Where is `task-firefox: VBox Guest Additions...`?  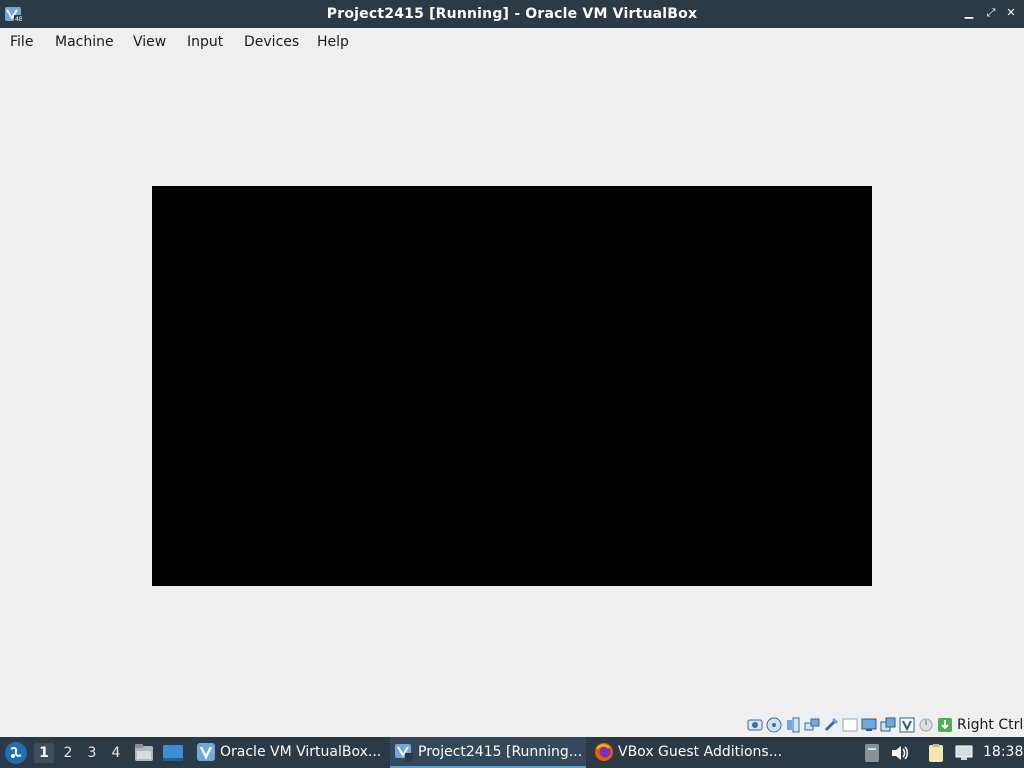 task-firefox: VBox Guest Additions... is located at coordinates (690, 752).